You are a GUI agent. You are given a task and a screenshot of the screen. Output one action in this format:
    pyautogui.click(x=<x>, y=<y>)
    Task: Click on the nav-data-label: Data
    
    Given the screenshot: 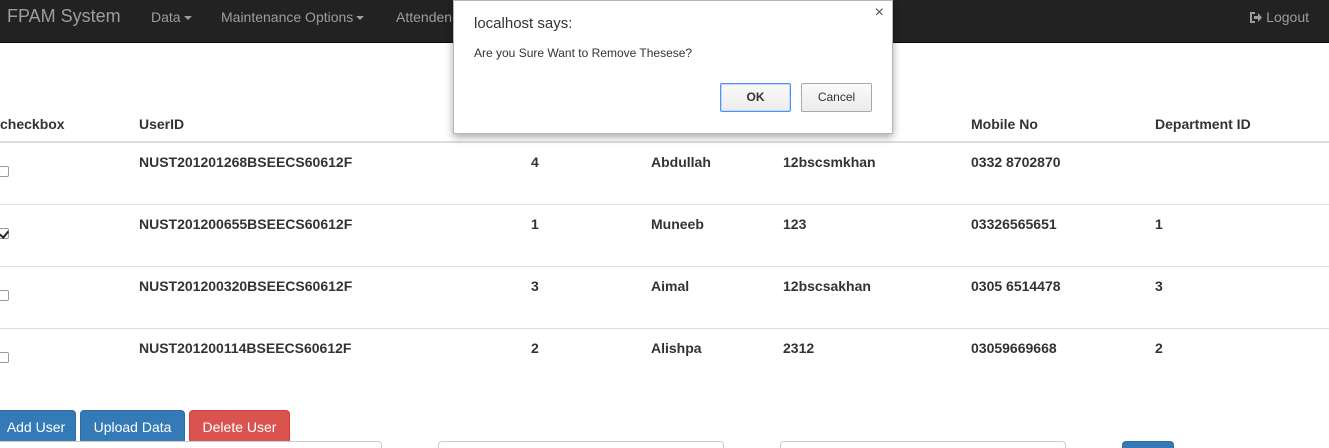 What is the action you would take?
    pyautogui.click(x=166, y=17)
    